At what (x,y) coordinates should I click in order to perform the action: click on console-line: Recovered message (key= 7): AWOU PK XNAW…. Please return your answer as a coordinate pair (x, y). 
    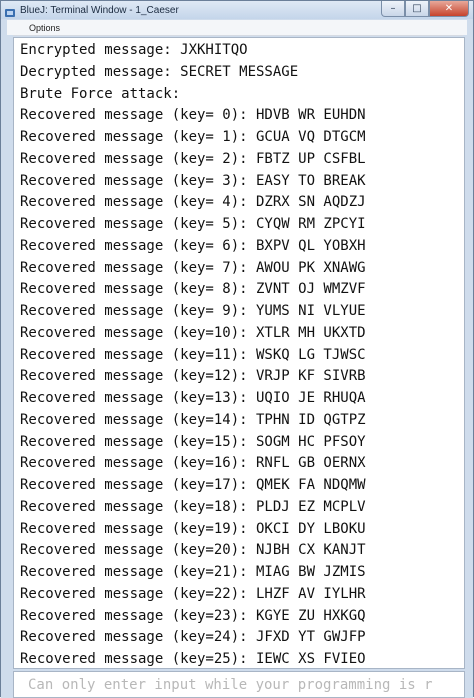
    Looking at the image, I should click on (193, 267).